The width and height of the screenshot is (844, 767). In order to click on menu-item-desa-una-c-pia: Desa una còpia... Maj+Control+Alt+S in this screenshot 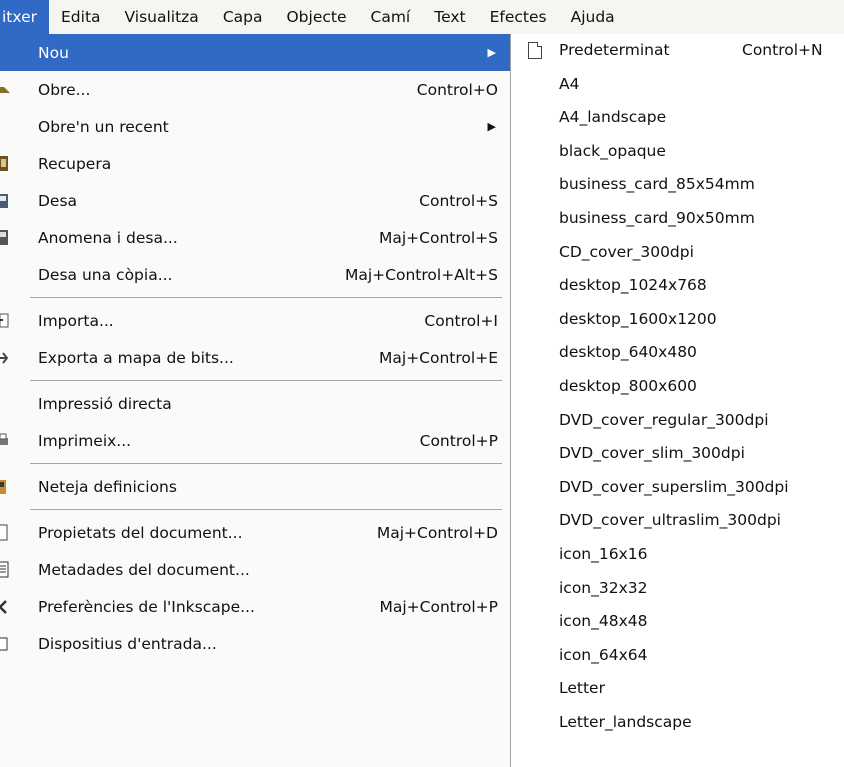, I will do `click(255, 274)`.